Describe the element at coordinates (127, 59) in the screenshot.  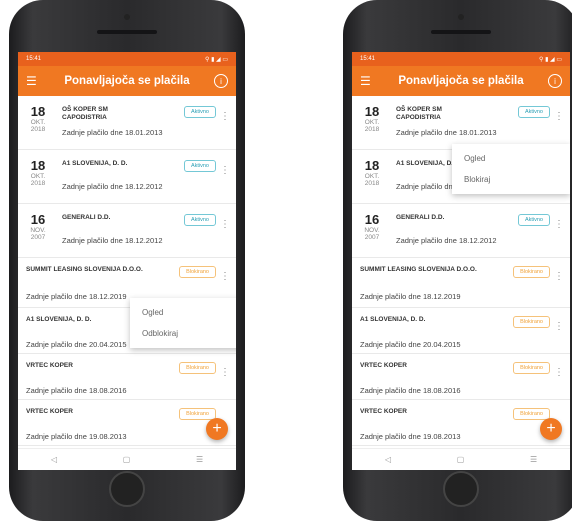
I see `status-bar: 15:41 ⚲ ▮ ◢ ▭` at that location.